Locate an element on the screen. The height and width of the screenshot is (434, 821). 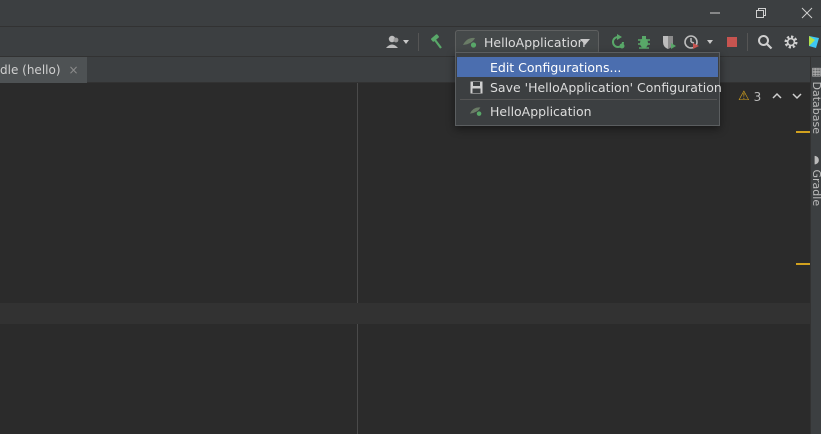
gradle-tool-button: ◗ Gradle is located at coordinates (815, 179).